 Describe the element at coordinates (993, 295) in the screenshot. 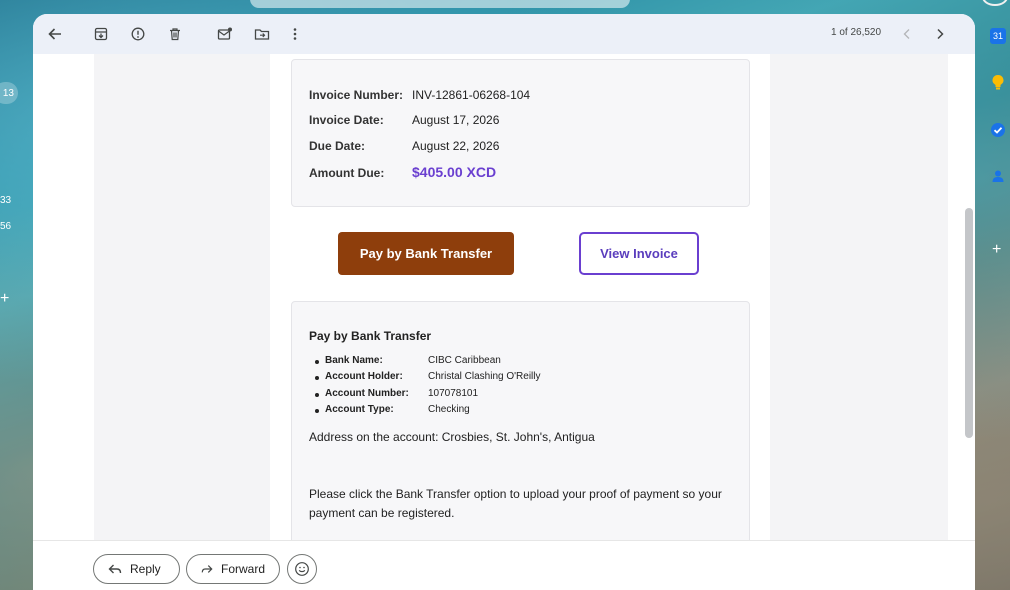

I see `side-panel: 31 +` at that location.